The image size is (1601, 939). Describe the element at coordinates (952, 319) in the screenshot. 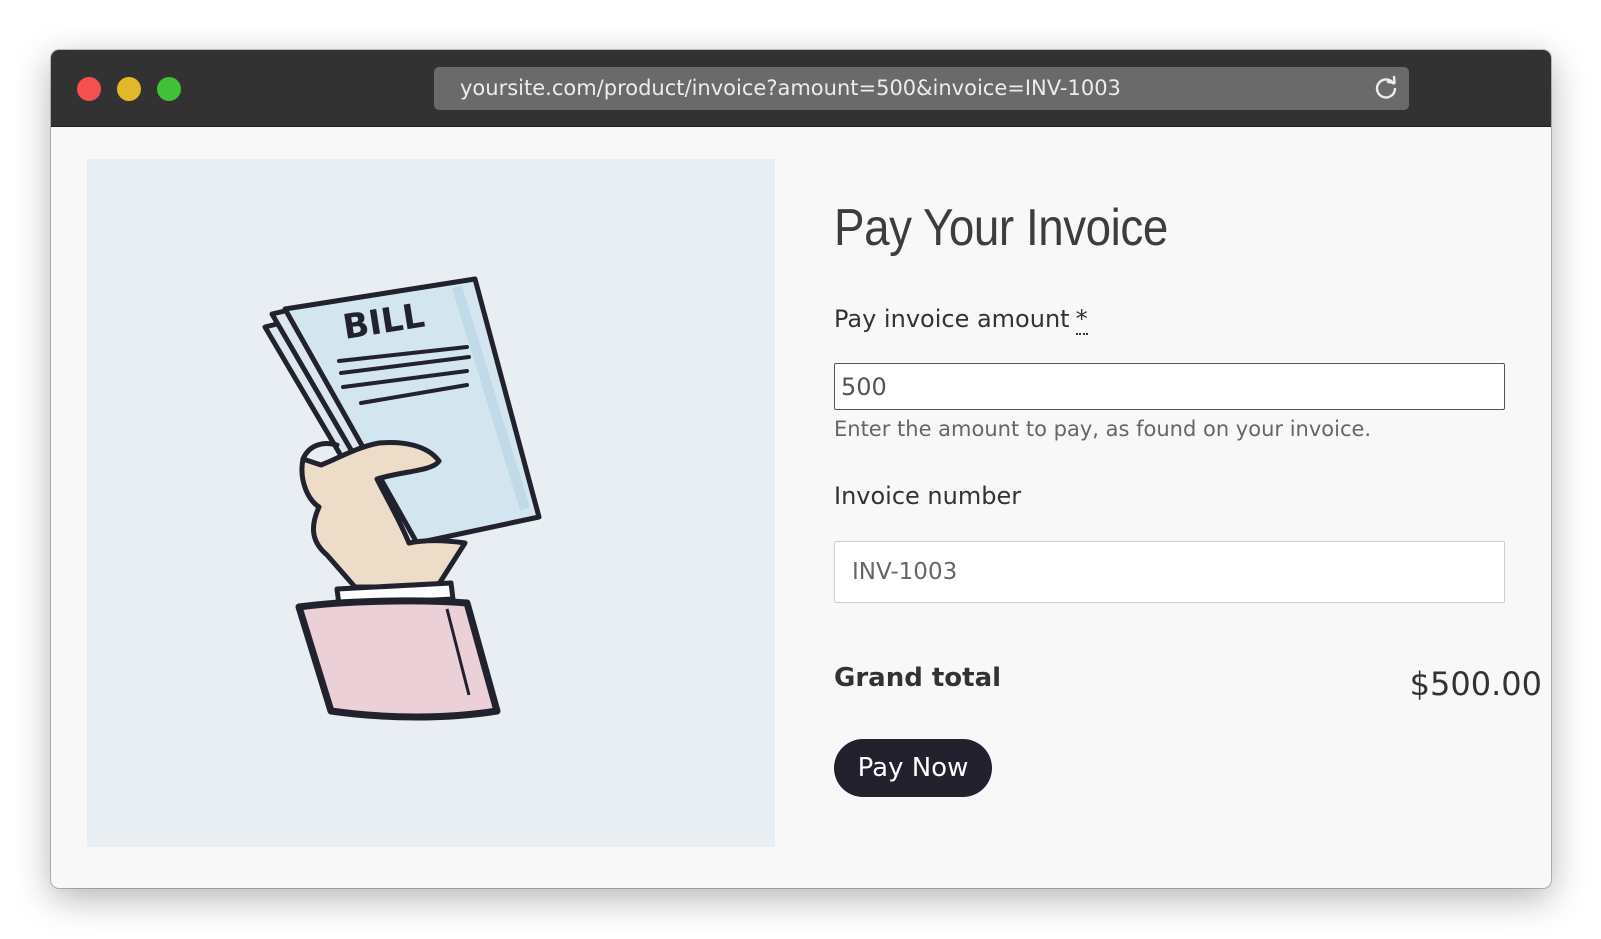

I see `amount-label-text: Pay invoice amount` at that location.